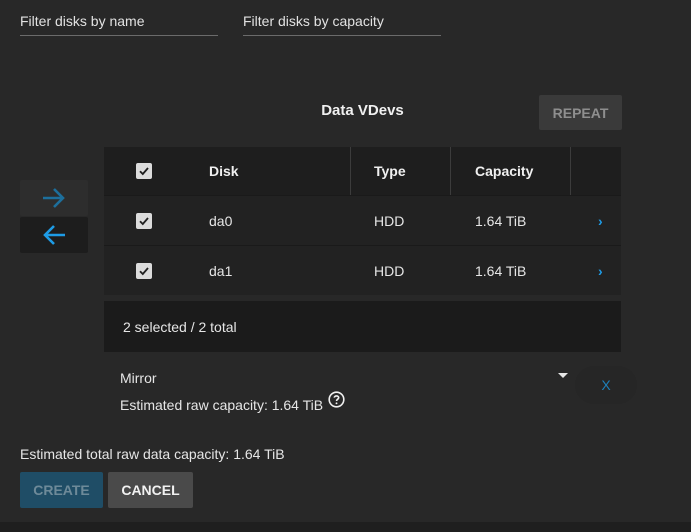 The height and width of the screenshot is (532, 691). I want to click on select-all-checkbox, so click(144, 171).